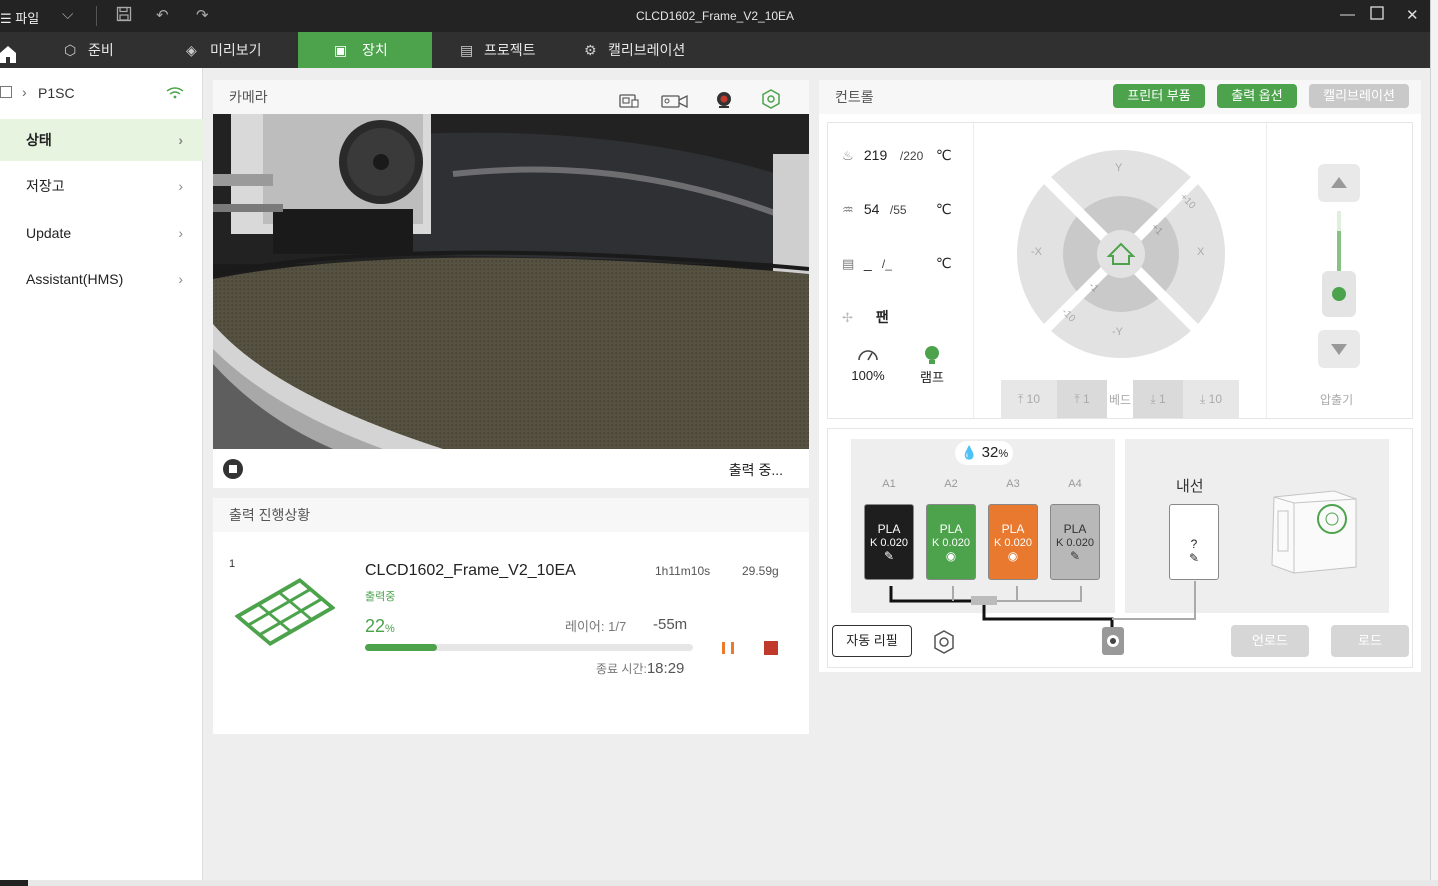 Image resolution: width=1438 pixels, height=886 pixels. I want to click on window-title: CLCD1602_Frame_V2_10EA, so click(715, 16).